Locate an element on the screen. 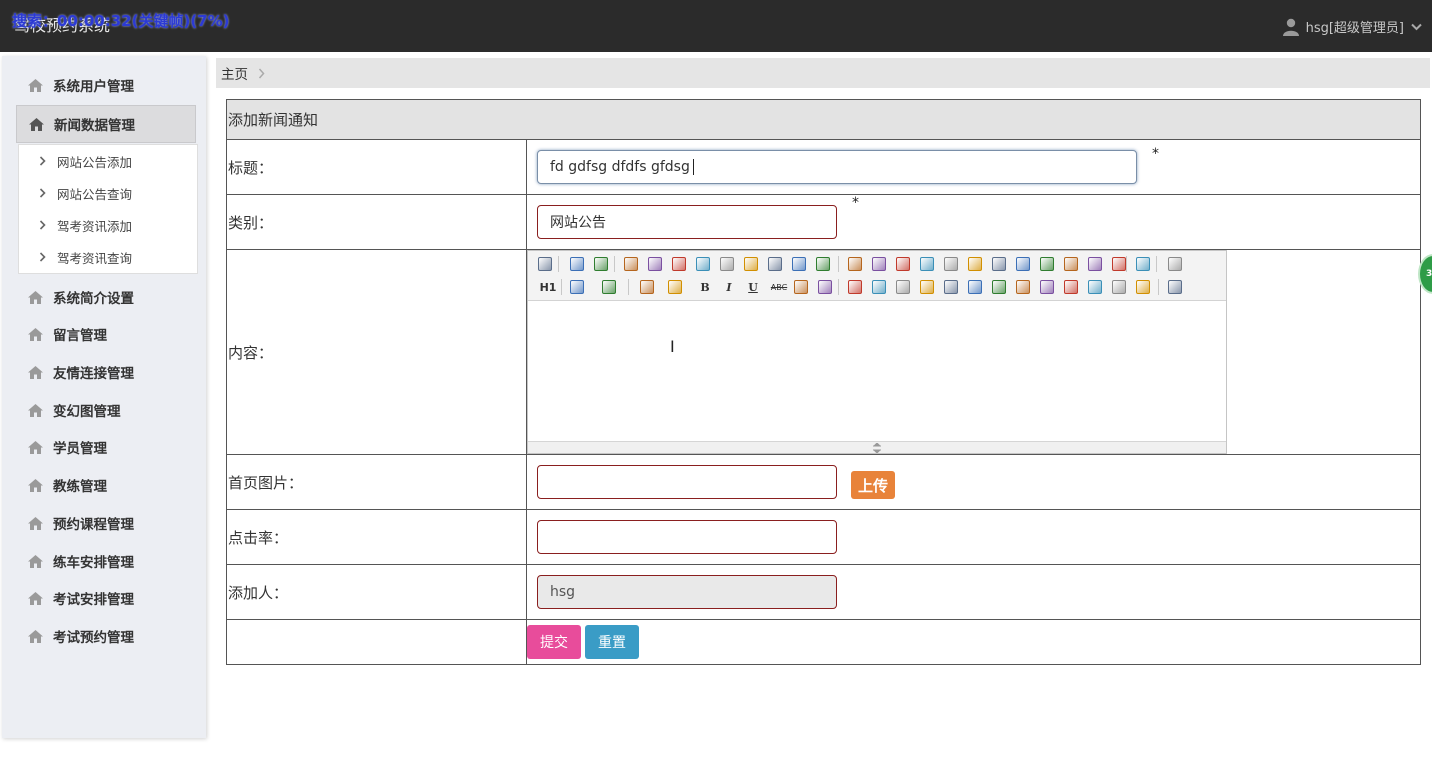  breadcrumb: 主页 is located at coordinates (823, 73).